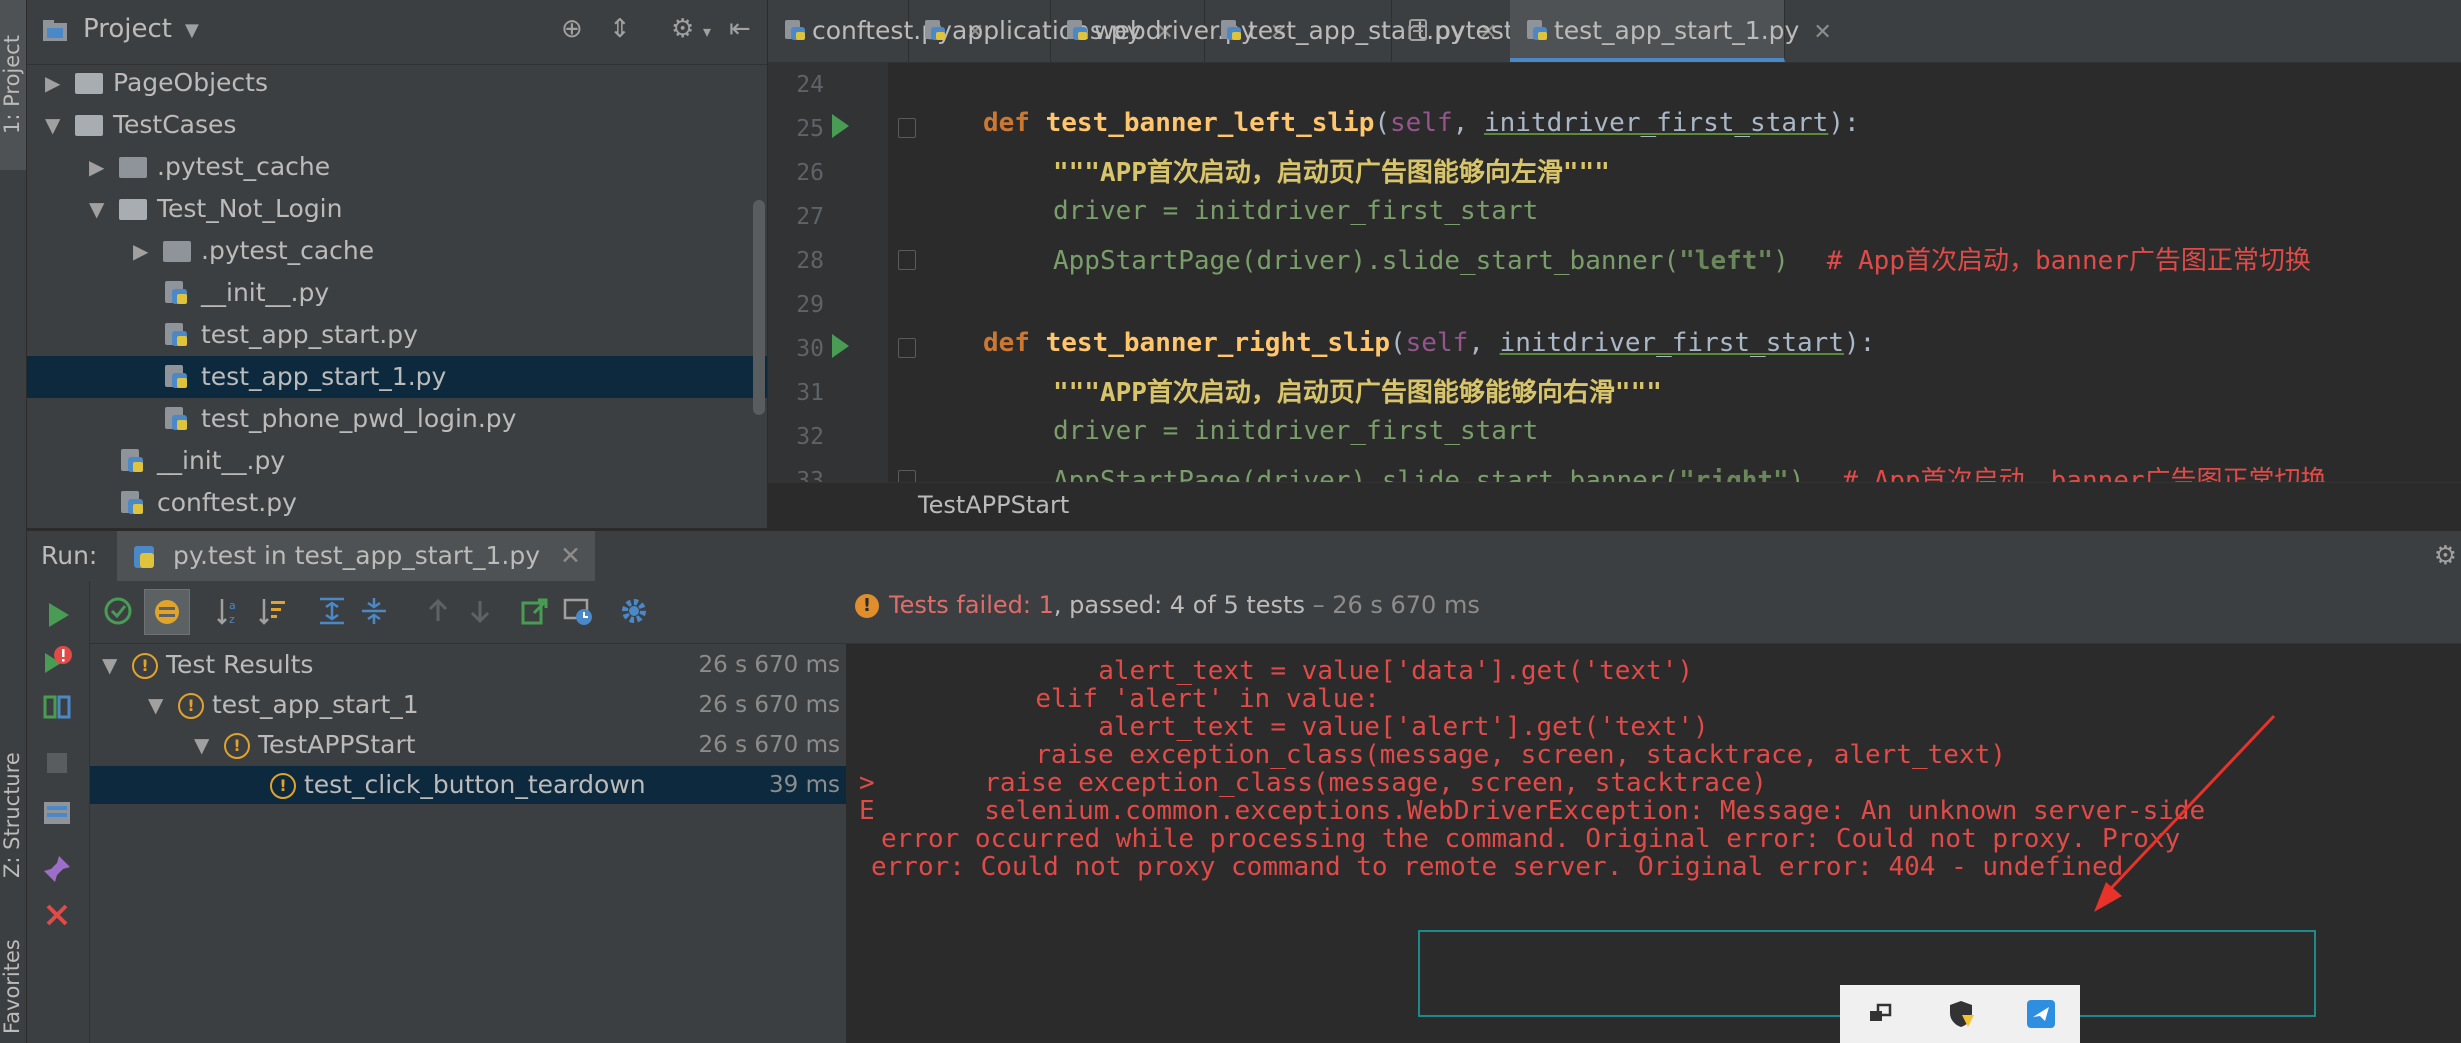  I want to click on collapse-all-icon, so click(374, 611).